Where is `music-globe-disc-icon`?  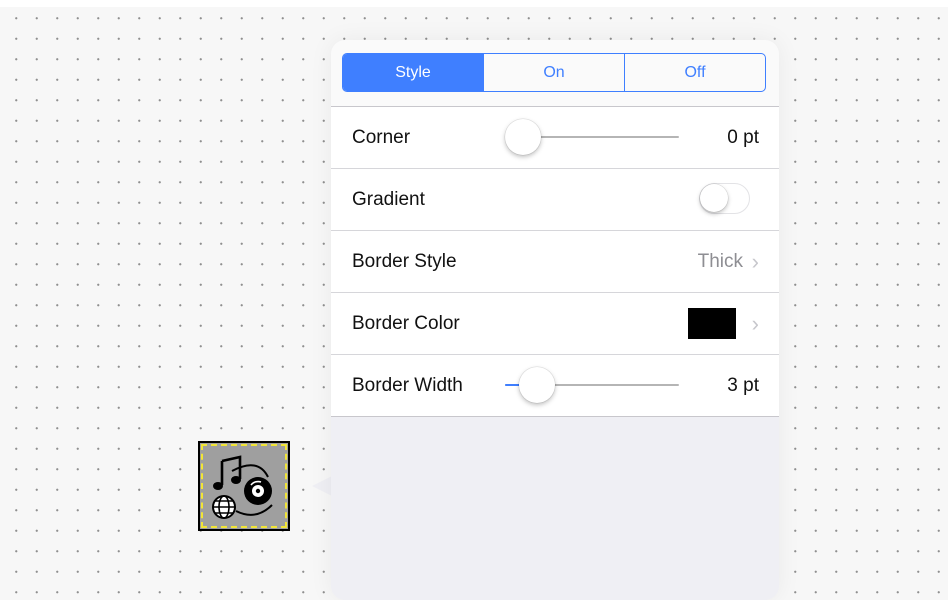
music-globe-disc-icon is located at coordinates (242, 487).